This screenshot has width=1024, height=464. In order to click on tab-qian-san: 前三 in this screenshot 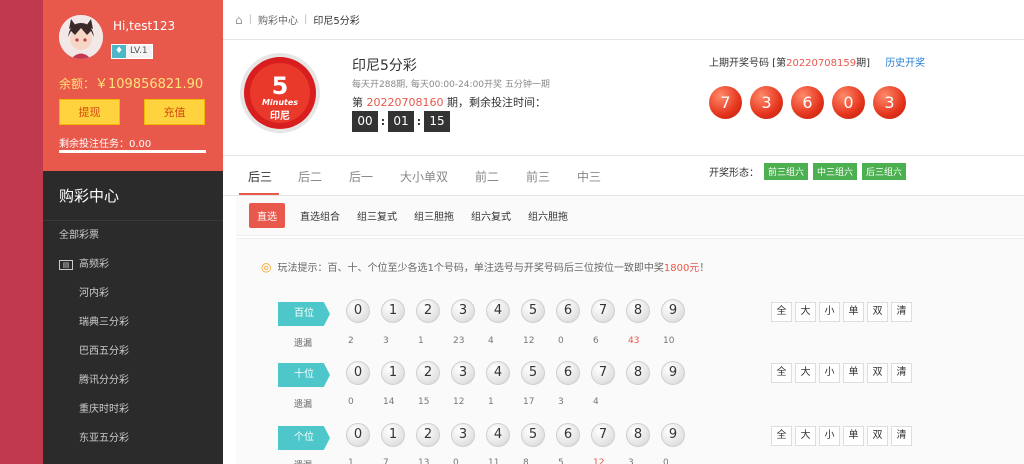, I will do `click(538, 176)`.